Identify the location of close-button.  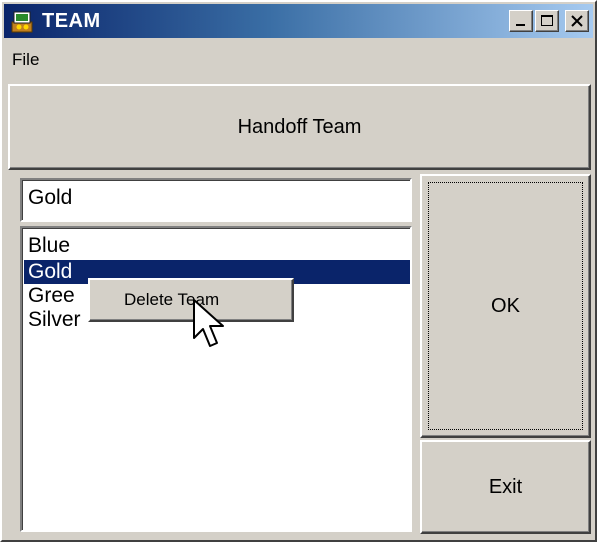
(577, 21).